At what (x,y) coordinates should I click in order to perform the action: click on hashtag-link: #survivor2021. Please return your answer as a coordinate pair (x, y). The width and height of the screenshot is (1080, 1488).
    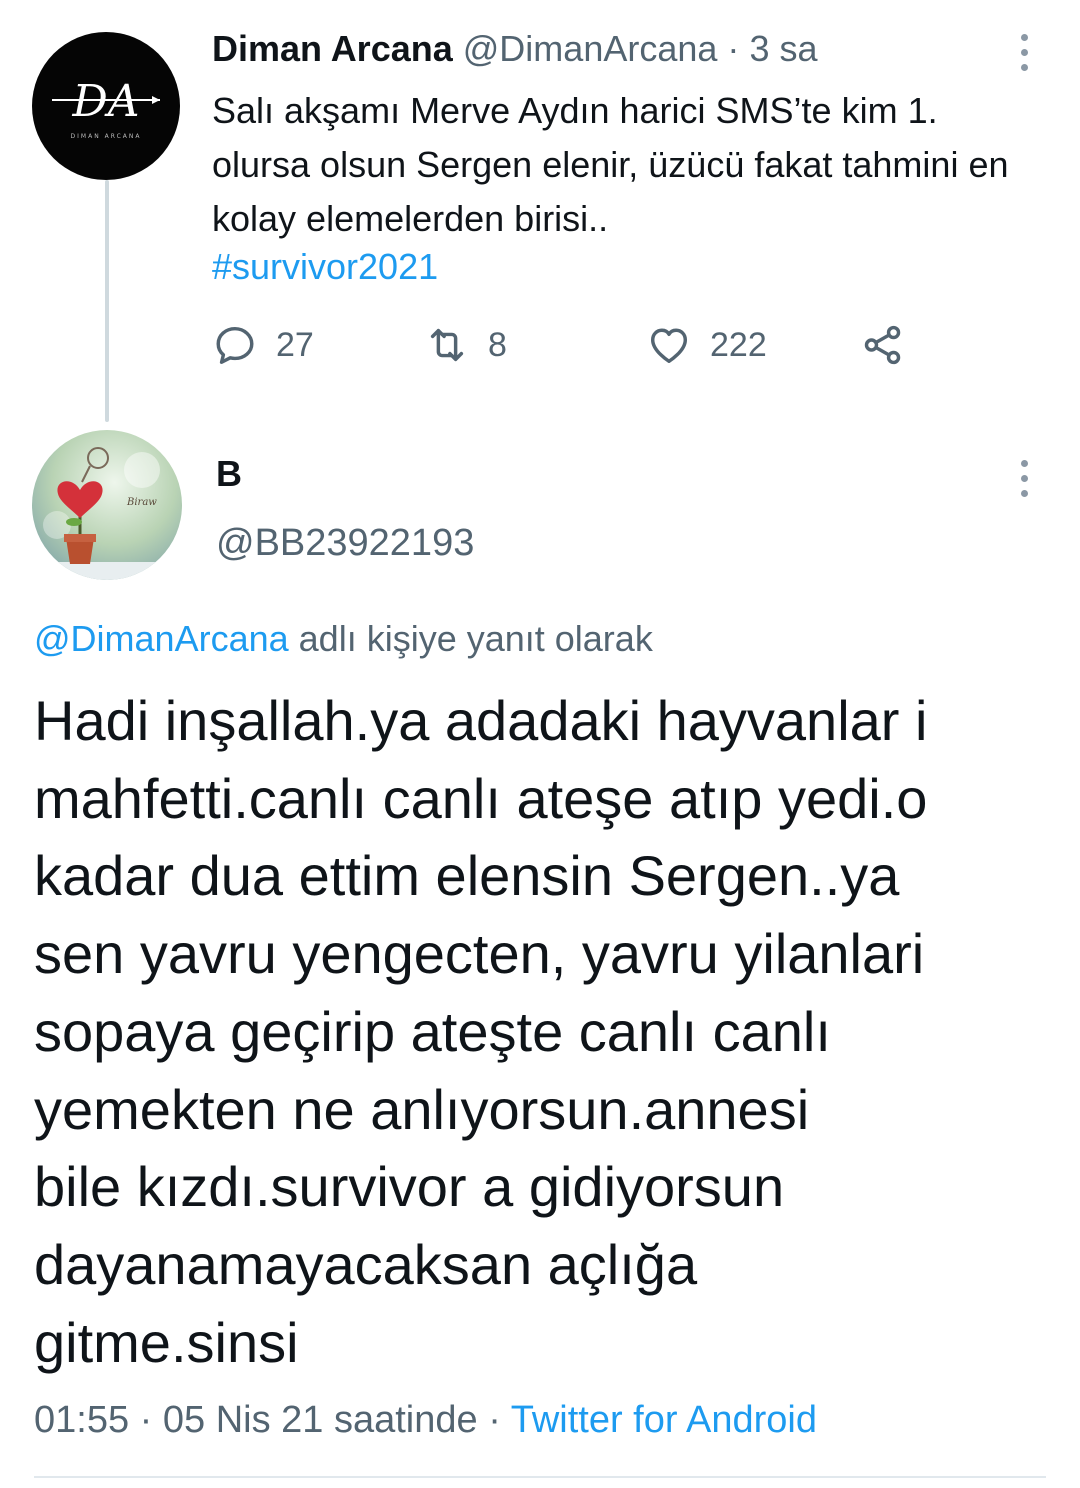
    Looking at the image, I should click on (325, 267).